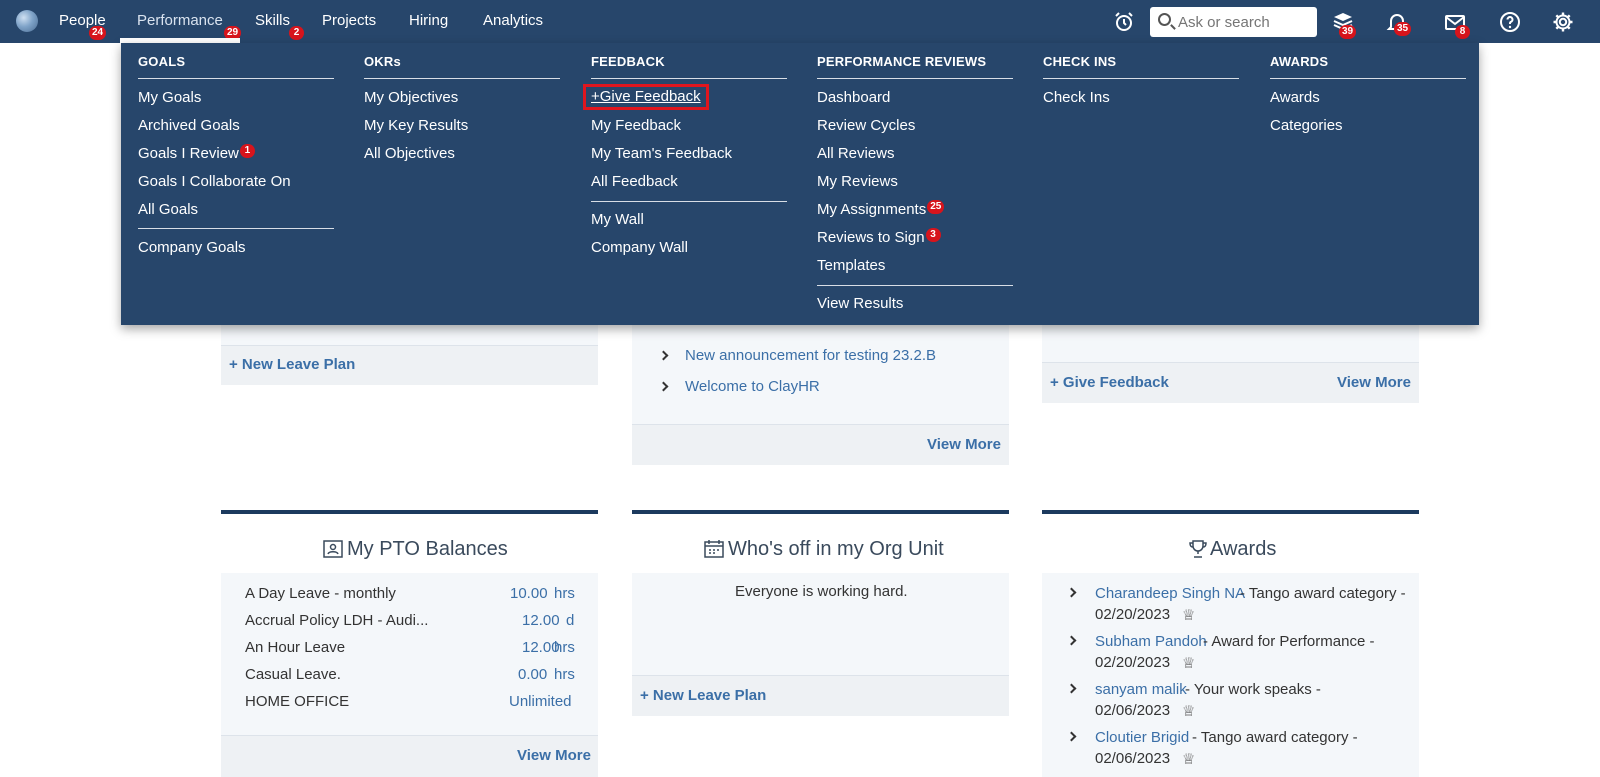 The image size is (1600, 777). I want to click on award-recipient-link: Subham Pandoh, so click(1151, 641).